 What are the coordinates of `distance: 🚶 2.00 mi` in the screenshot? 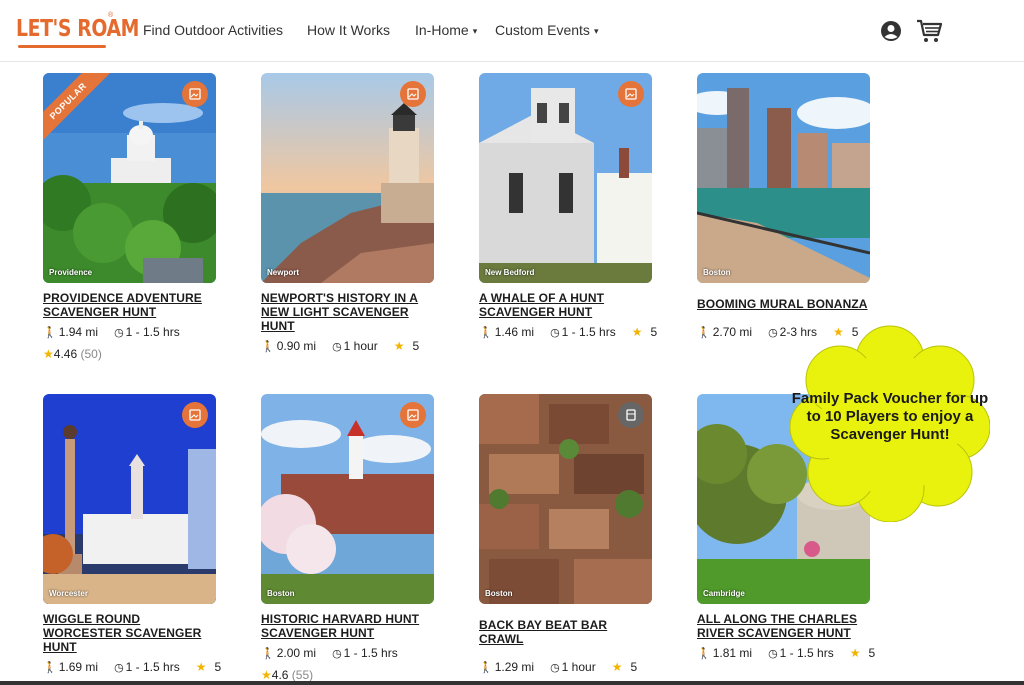 It's located at (292, 653).